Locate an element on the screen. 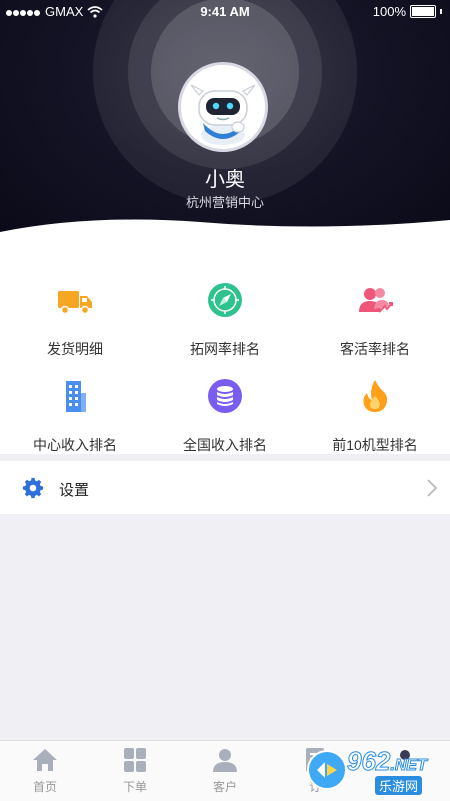 The image size is (450, 801). database-icon is located at coordinates (225, 396).